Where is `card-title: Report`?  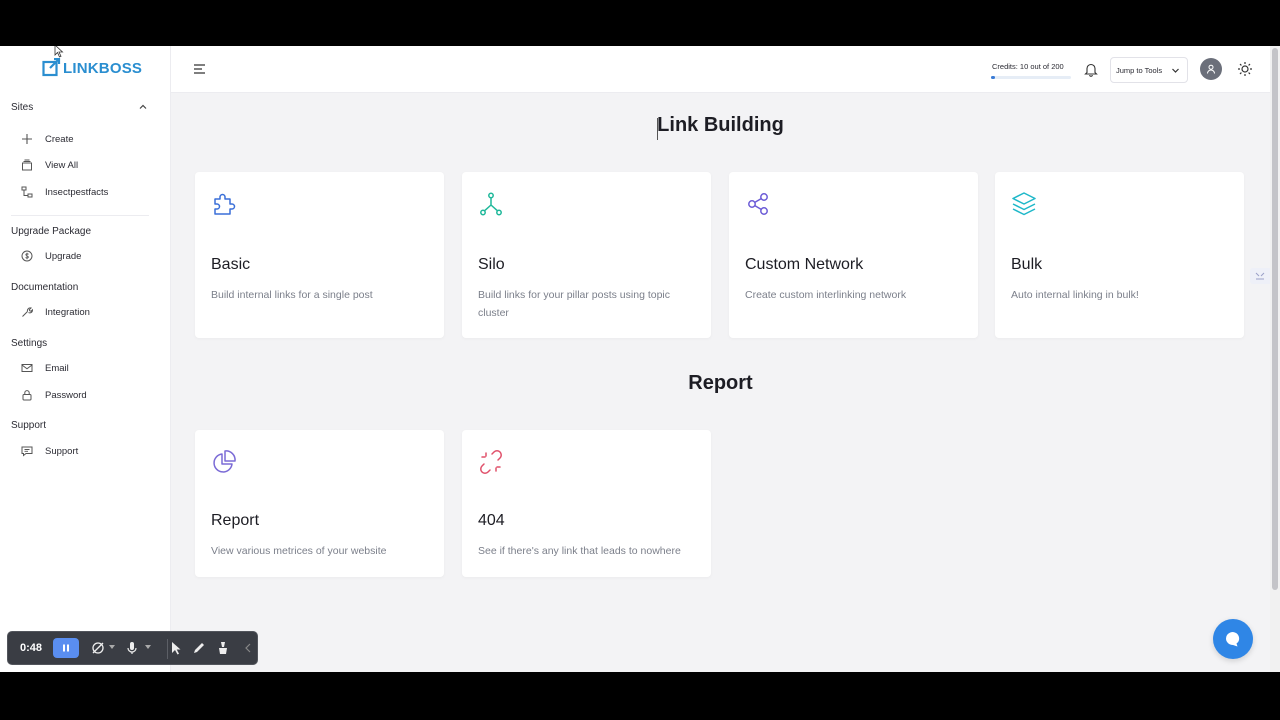
card-title: Report is located at coordinates (235, 520).